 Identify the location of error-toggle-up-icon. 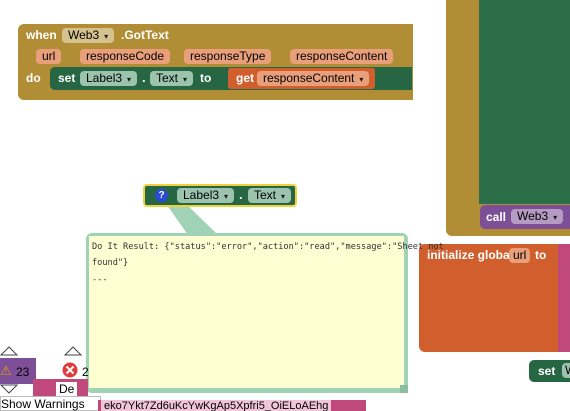
(73, 351).